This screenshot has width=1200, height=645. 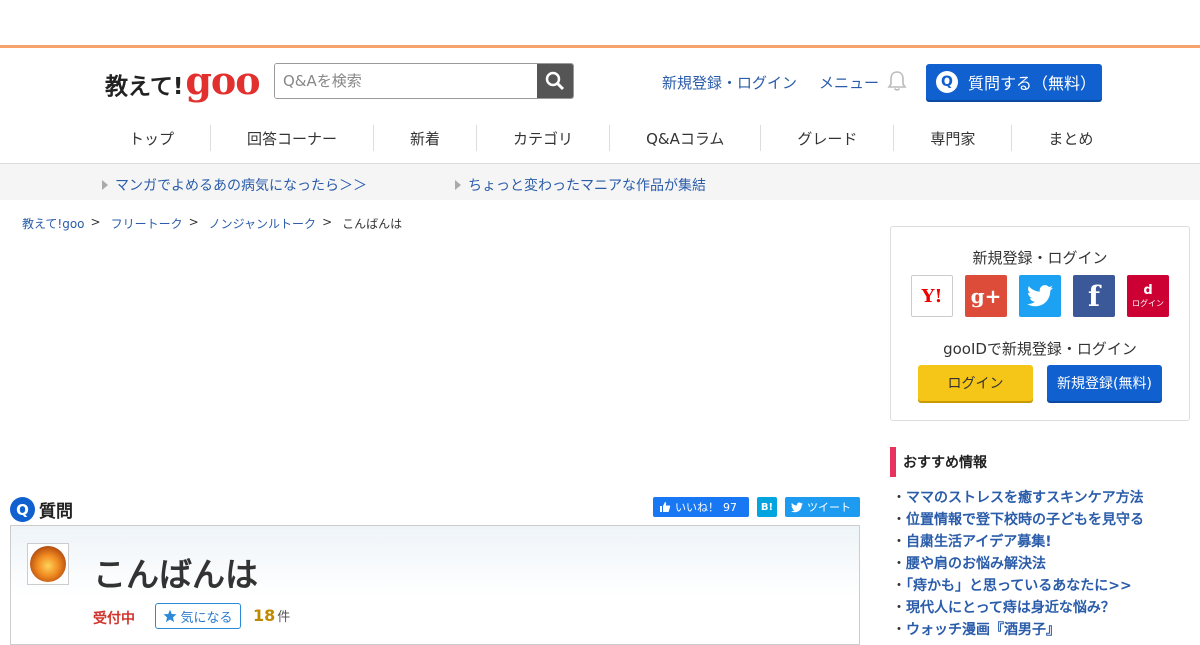 I want to click on breadcrumb: 教えて!goo > フリートーク > ノンジャンルトーク > こんばんは, so click(x=212, y=223).